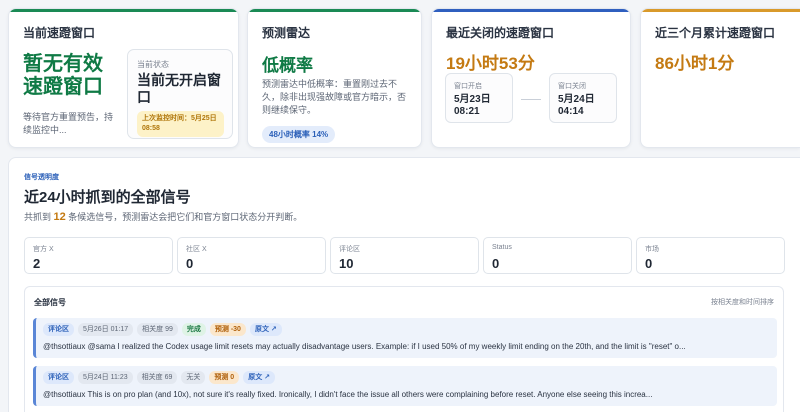 Image resolution: width=800 pixels, height=412 pixels. What do you see at coordinates (715, 33) in the screenshot?
I see `card-title: 近三个月累计速蹬窗口` at bounding box center [715, 33].